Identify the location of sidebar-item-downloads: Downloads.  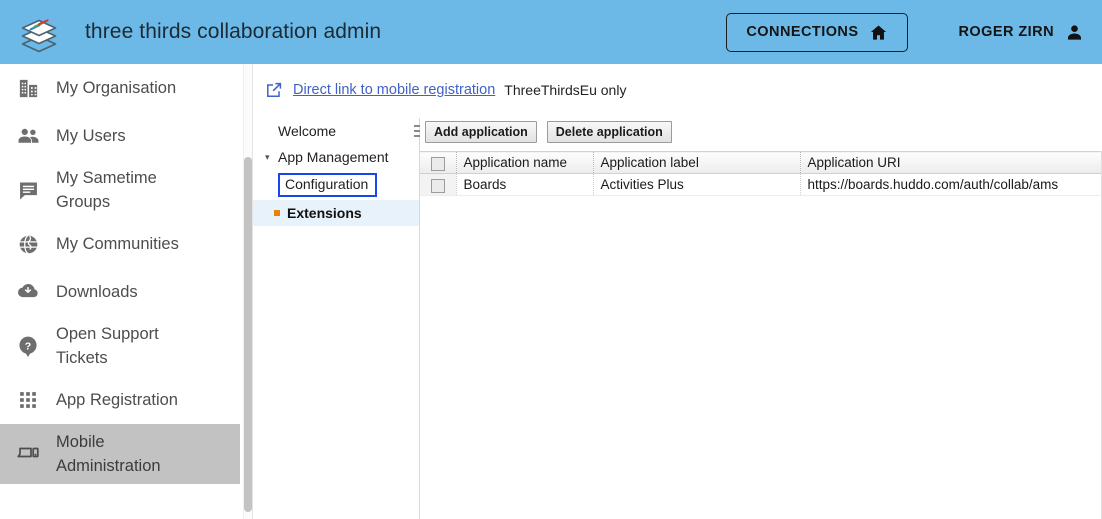
(120, 292).